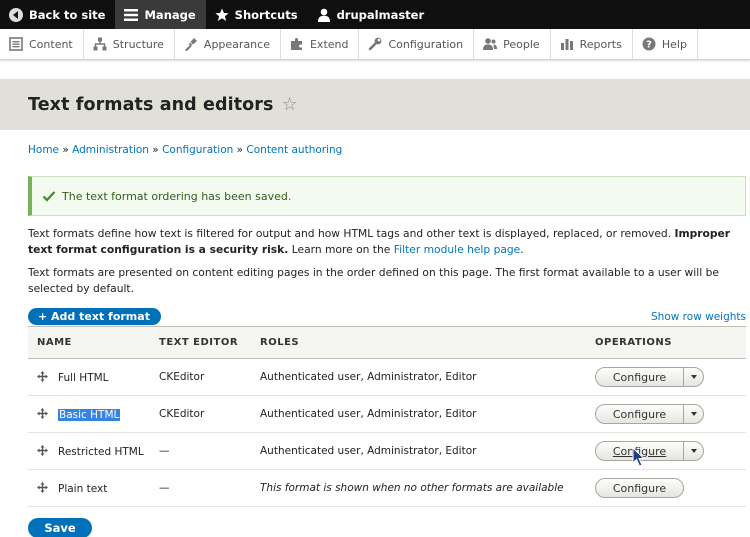  Describe the element at coordinates (600, 44) in the screenshot. I see `tray-item-label: Reports` at that location.